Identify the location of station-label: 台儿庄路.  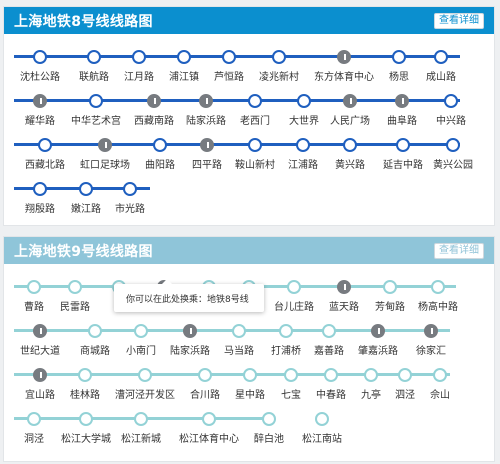
(294, 305).